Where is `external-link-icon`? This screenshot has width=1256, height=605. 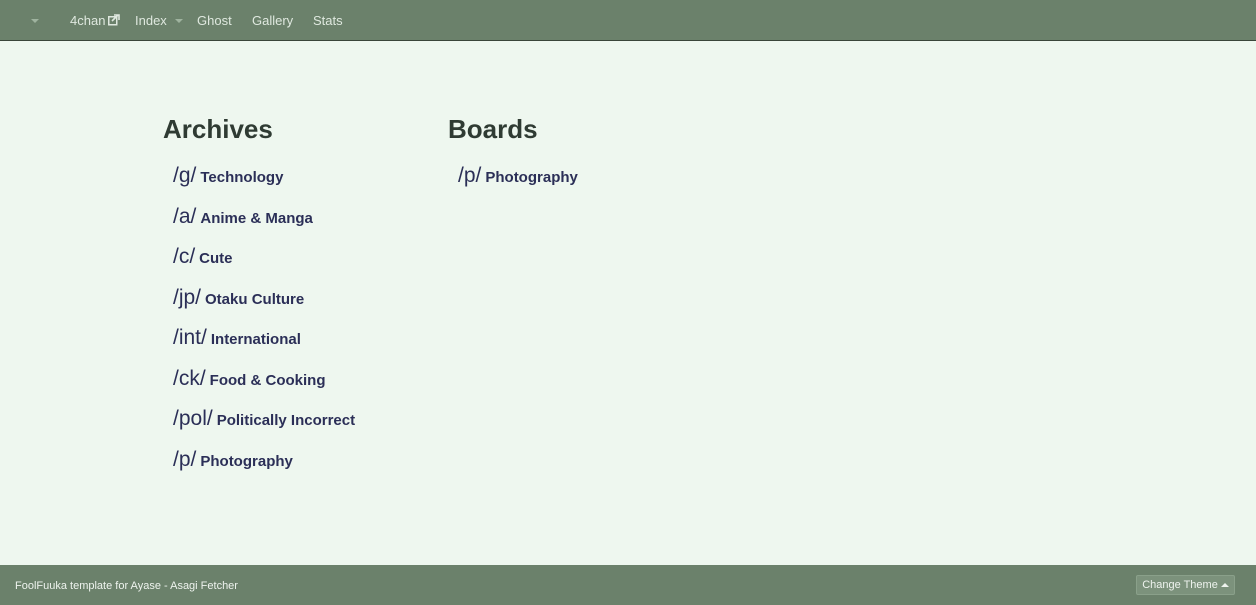 external-link-icon is located at coordinates (114, 20).